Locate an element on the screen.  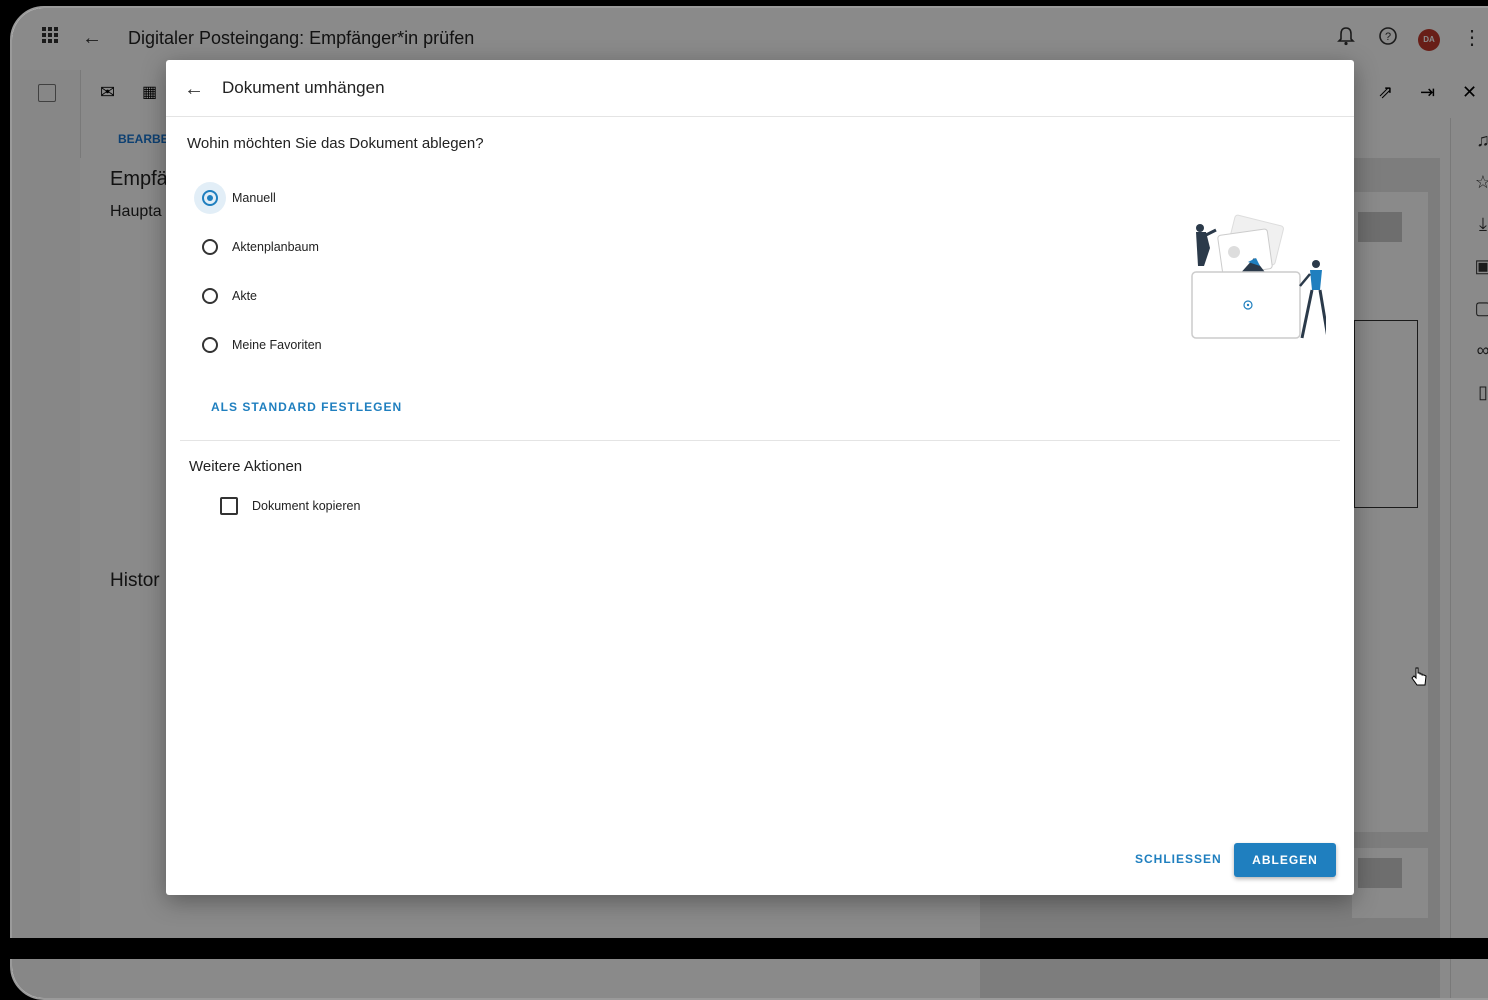
radio-option-aktenplanbaum: Aktenplanbaum is located at coordinates (260, 247).